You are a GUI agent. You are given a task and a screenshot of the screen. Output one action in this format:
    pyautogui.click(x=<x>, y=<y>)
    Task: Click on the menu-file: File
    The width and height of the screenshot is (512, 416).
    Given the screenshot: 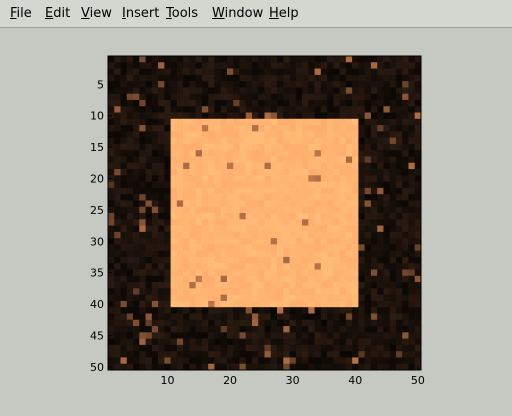 What is the action you would take?
    pyautogui.click(x=21, y=14)
    